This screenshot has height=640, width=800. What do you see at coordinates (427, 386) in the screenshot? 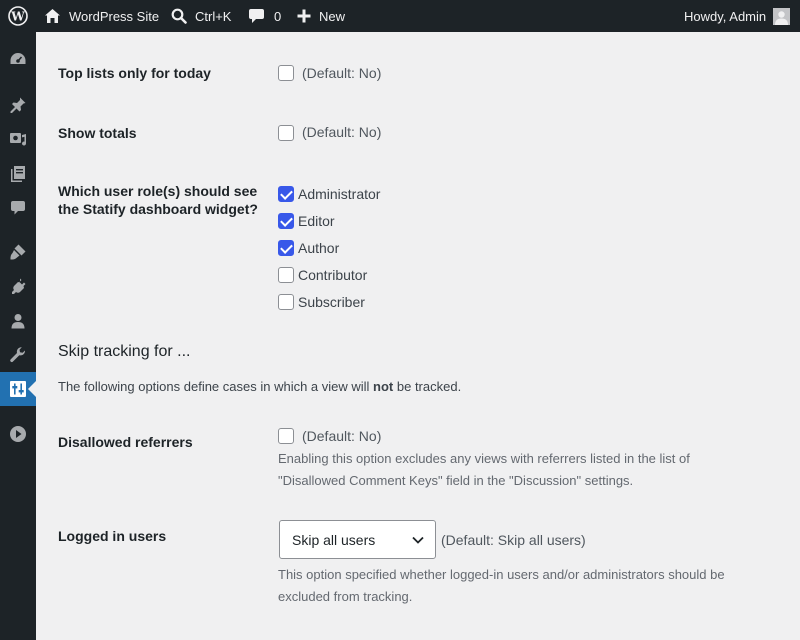
I see `skip-desc-after: be tracked.` at bounding box center [427, 386].